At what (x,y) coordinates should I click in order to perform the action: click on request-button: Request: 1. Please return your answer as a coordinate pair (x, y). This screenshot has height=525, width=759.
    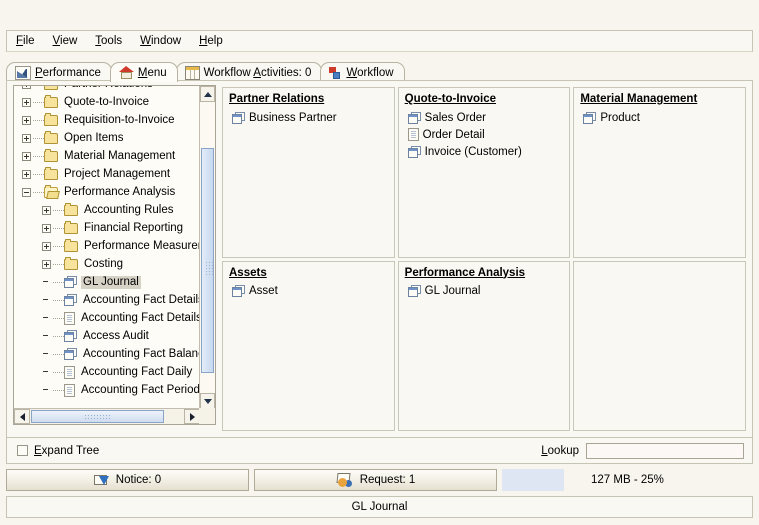
    Looking at the image, I should click on (375, 480).